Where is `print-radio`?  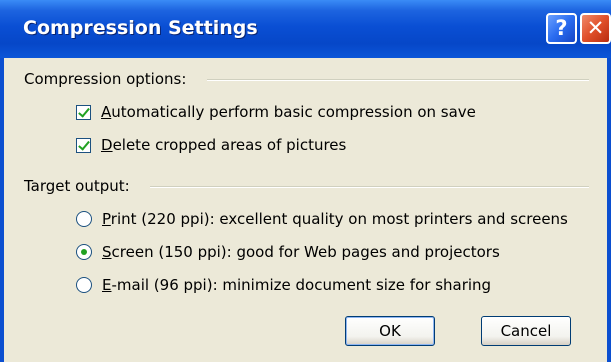 print-radio is located at coordinates (84, 219).